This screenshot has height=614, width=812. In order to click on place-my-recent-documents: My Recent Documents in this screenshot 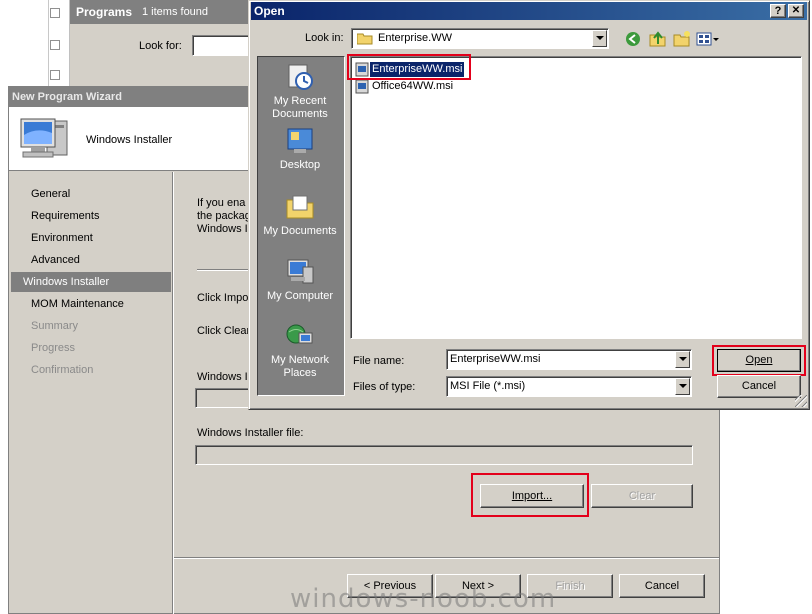, I will do `click(300, 91)`.